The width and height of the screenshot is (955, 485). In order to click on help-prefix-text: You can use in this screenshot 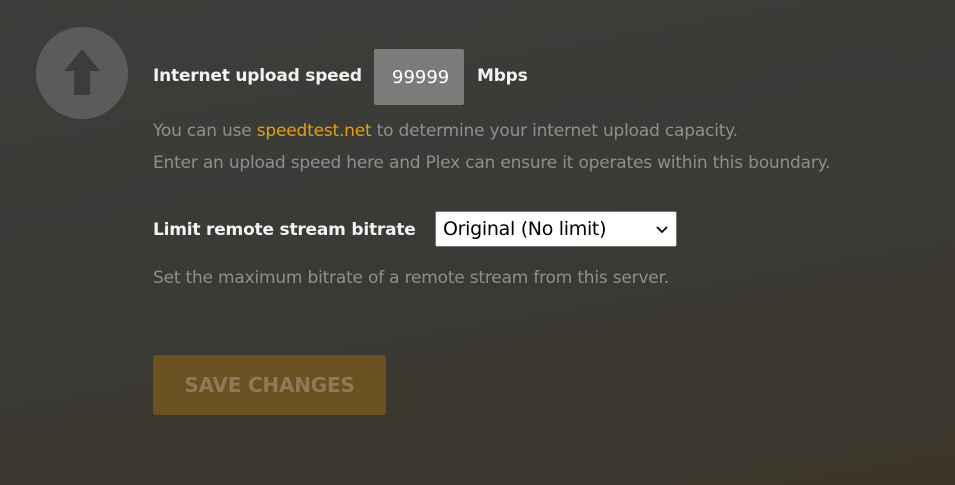, I will do `click(205, 131)`.